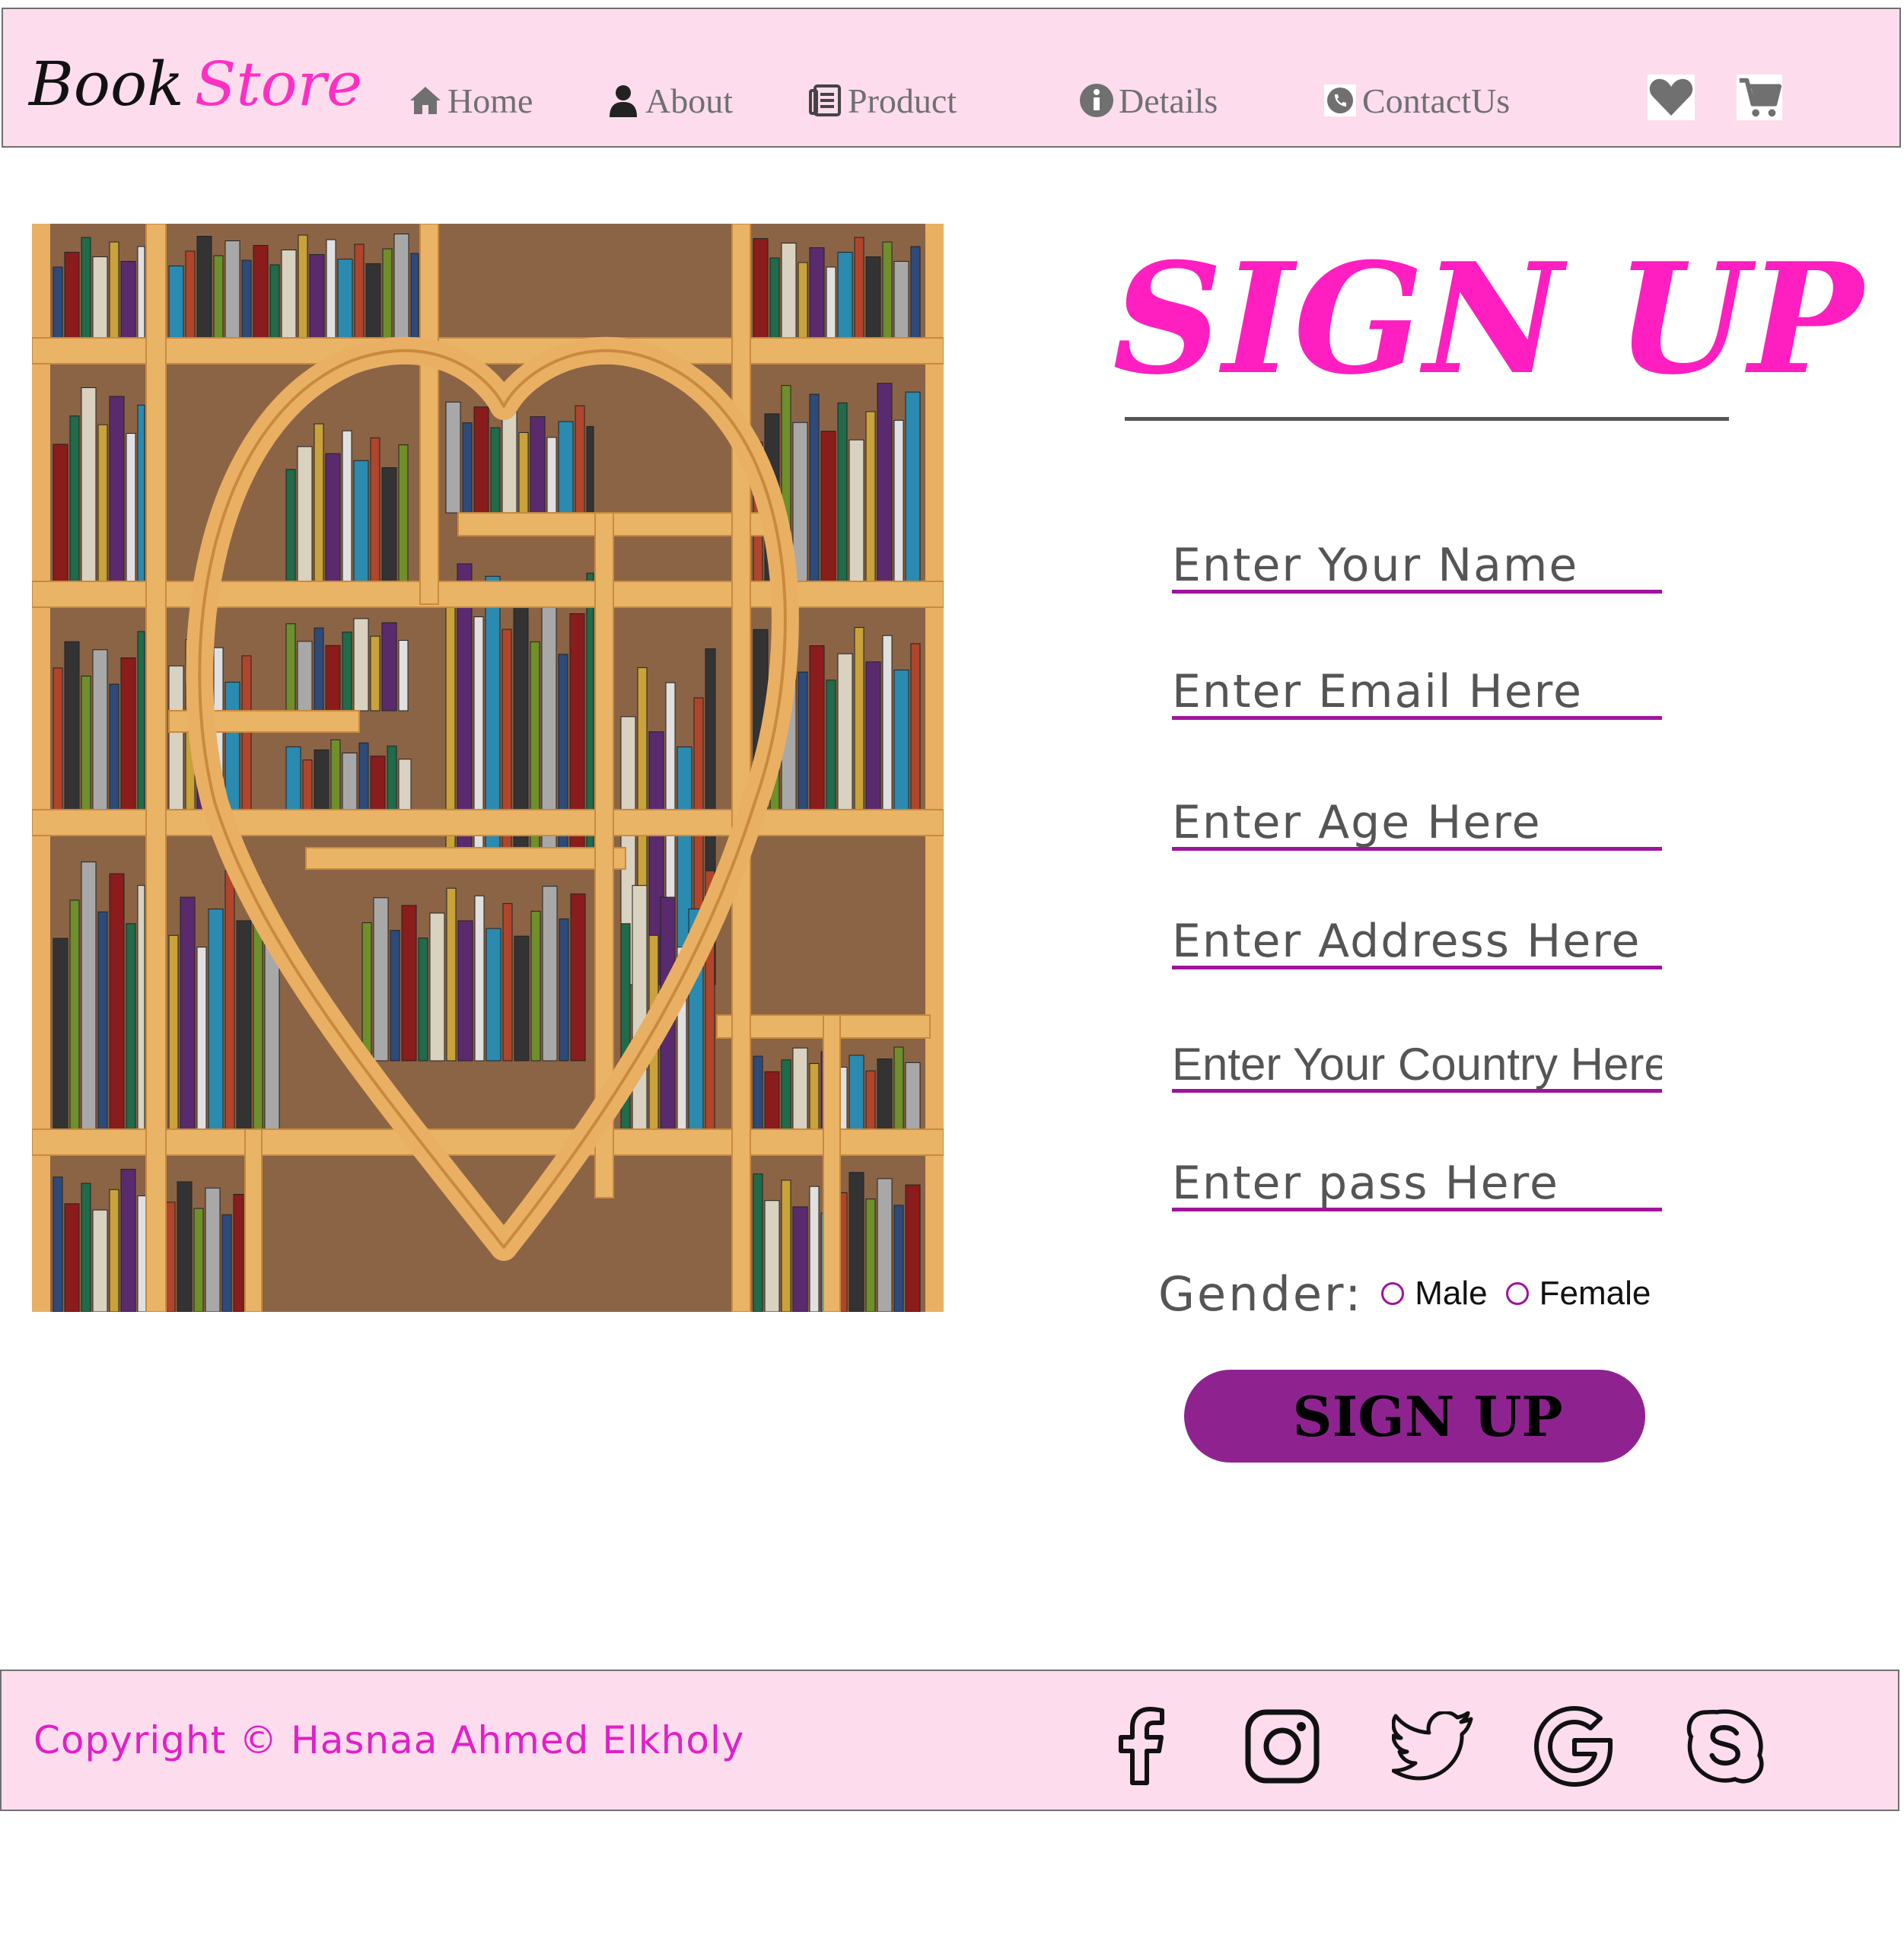 The width and height of the screenshot is (1904, 1945). What do you see at coordinates (1574, 1747) in the screenshot?
I see `google-icon` at bounding box center [1574, 1747].